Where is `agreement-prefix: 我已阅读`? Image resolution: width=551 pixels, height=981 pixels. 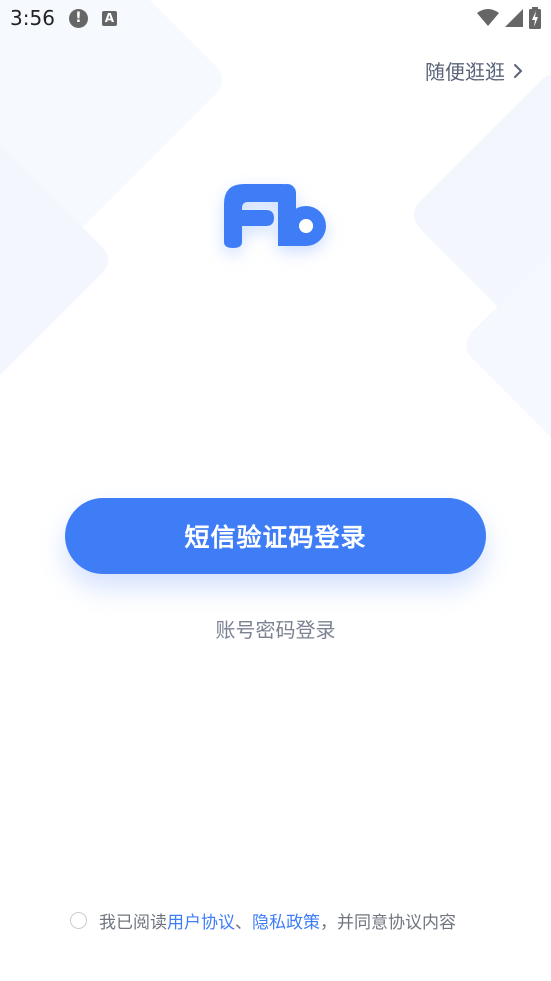 agreement-prefix: 我已阅读 is located at coordinates (133, 923).